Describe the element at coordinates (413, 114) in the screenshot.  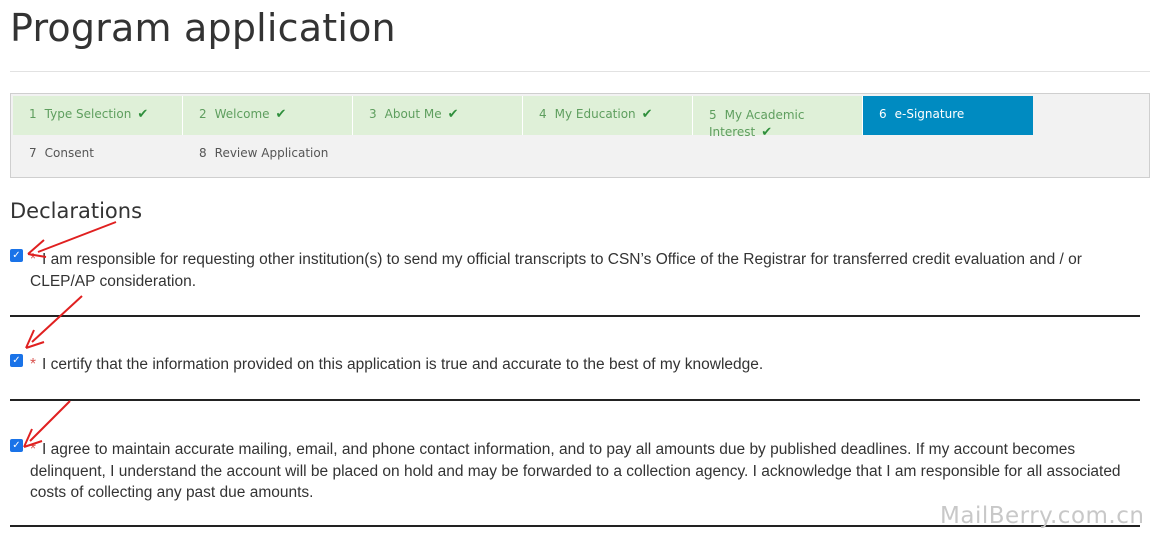
I see `step-label: About Me` at that location.